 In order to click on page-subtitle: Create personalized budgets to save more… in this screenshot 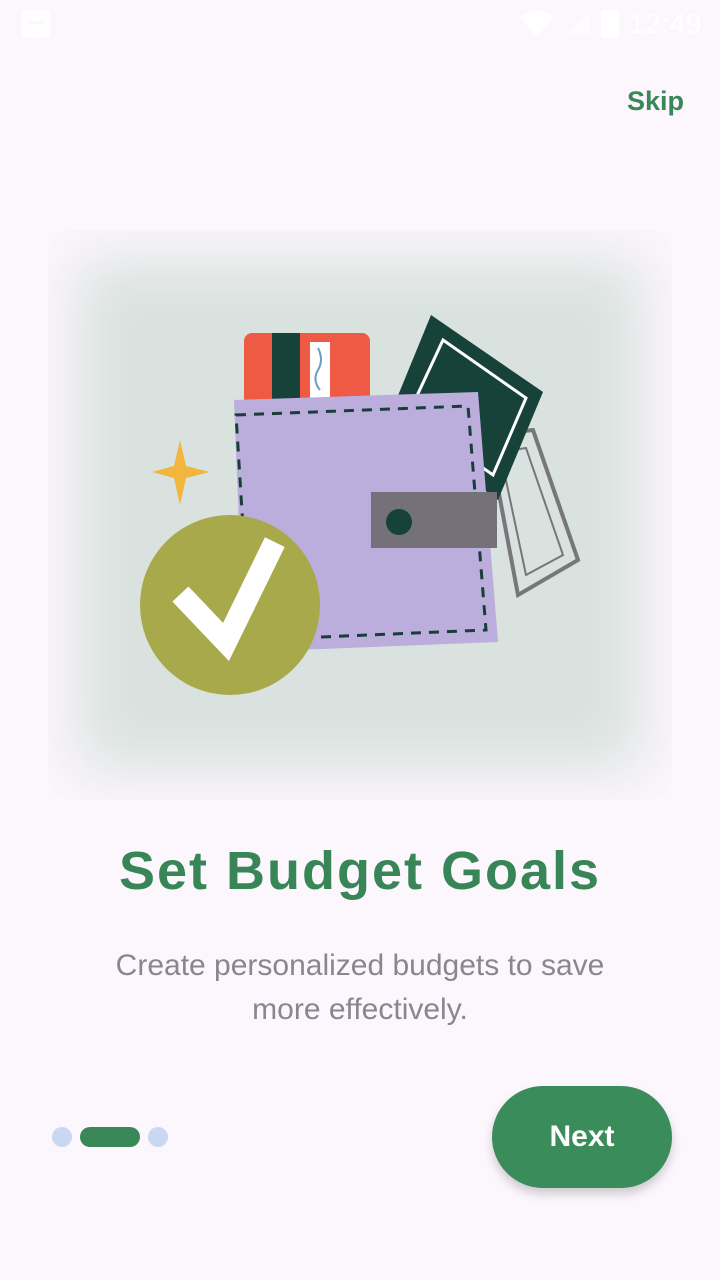, I will do `click(360, 987)`.